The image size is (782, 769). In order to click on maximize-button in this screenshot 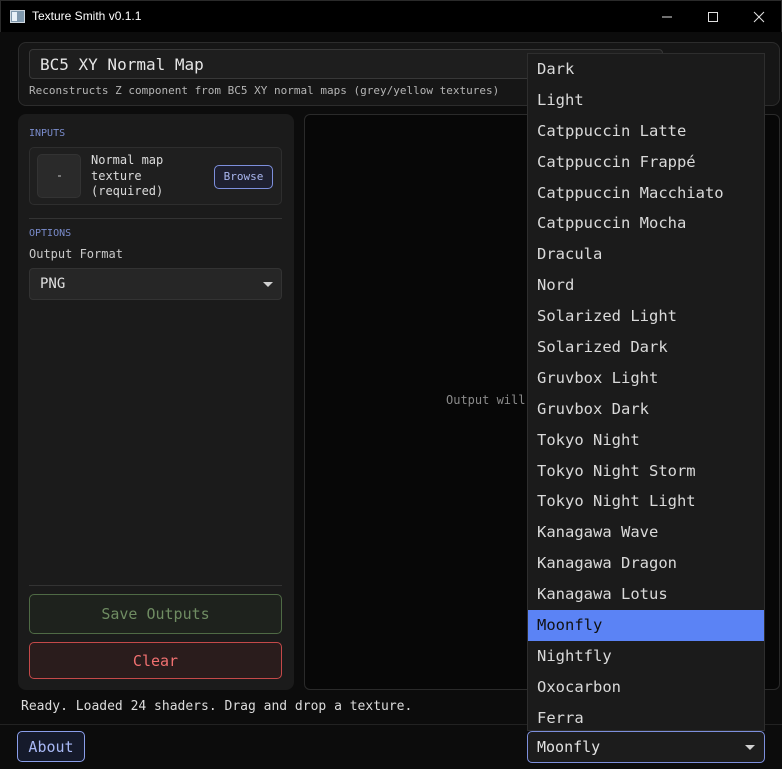, I will do `click(713, 16)`.